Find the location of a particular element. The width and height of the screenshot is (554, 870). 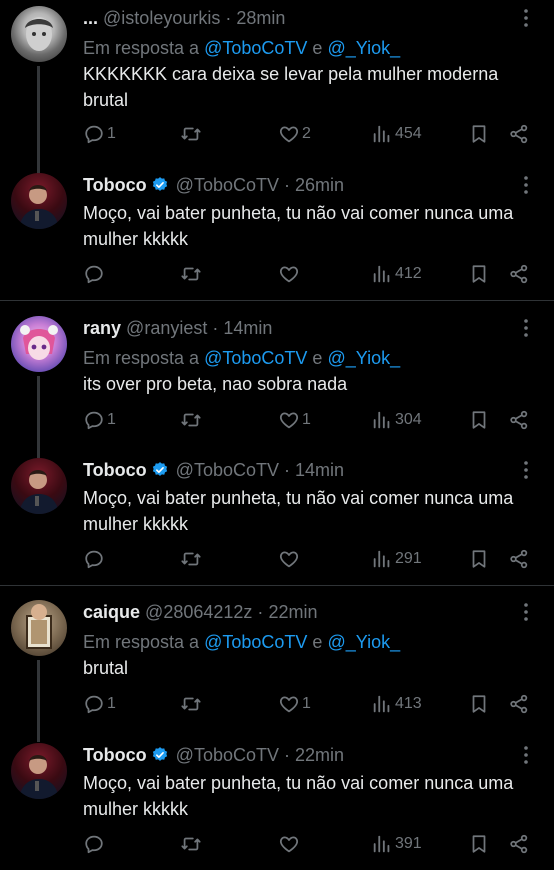

views-button: 454 is located at coordinates (396, 134).